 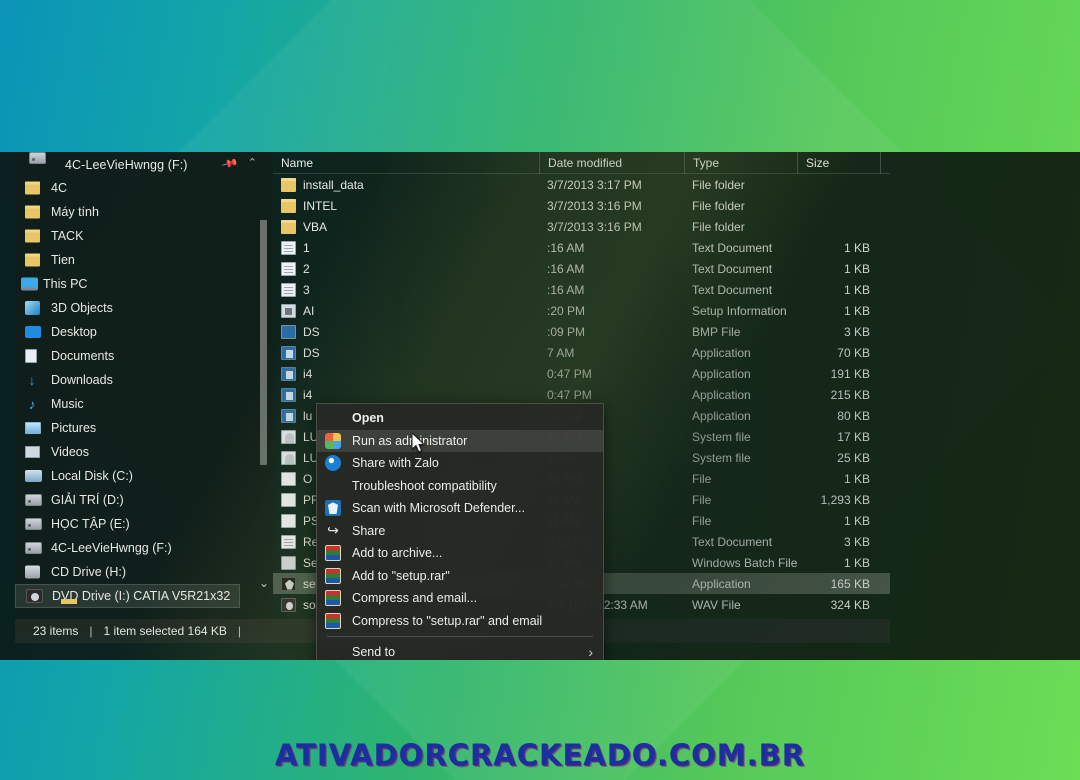 I want to click on nav-item-tien: Tien, so click(x=144, y=260).